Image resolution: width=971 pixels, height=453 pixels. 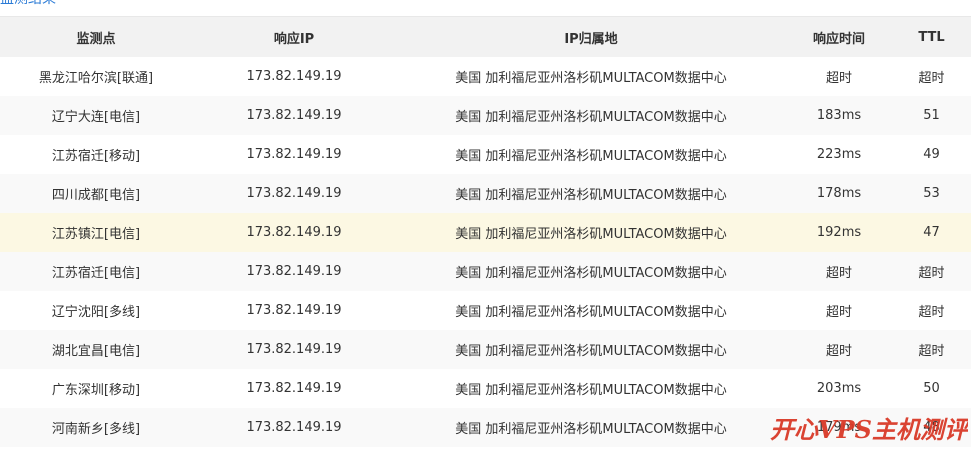 I want to click on response-time-cell: 223ms, so click(x=839, y=154).